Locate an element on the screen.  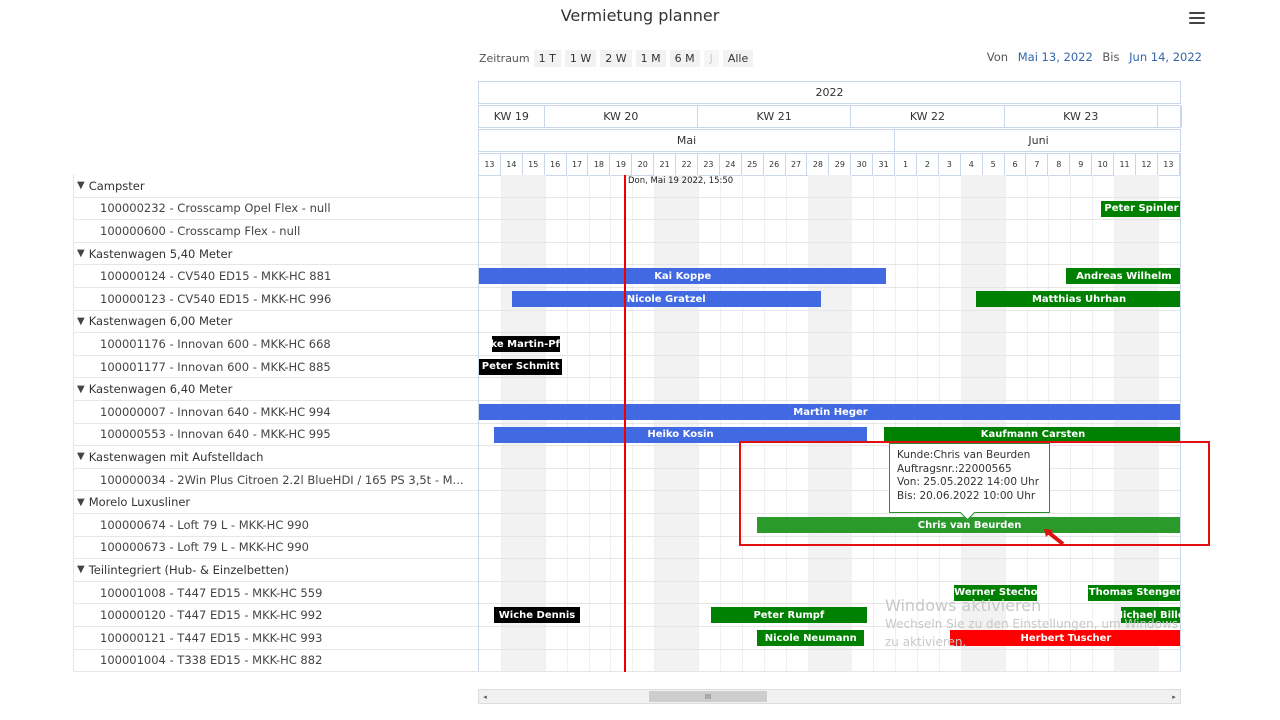
day-cell: 30 is located at coordinates (862, 164).